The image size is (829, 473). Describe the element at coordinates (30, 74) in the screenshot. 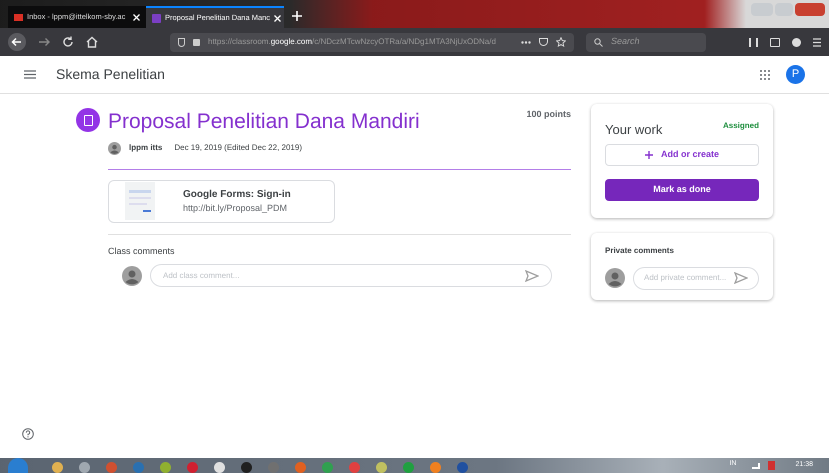

I see `menu-icon` at that location.